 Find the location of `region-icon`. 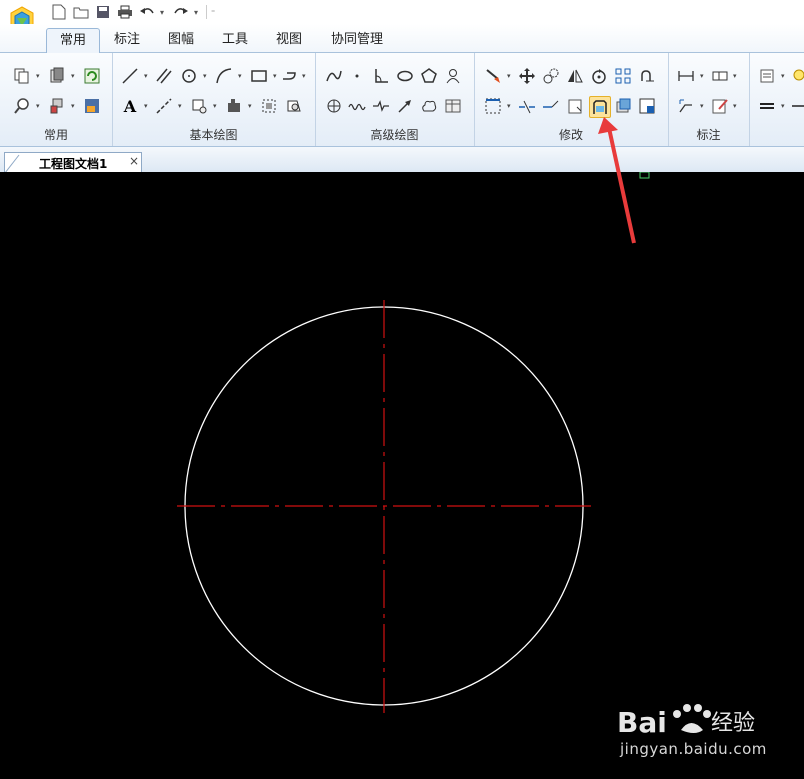

region-icon is located at coordinates (294, 106).